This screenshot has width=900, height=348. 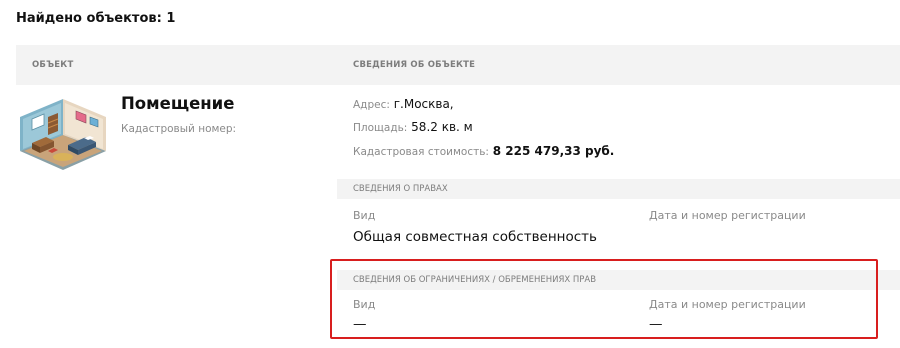 I want to click on rights-reg-label: Дата и номер регистрации, so click(x=727, y=215).